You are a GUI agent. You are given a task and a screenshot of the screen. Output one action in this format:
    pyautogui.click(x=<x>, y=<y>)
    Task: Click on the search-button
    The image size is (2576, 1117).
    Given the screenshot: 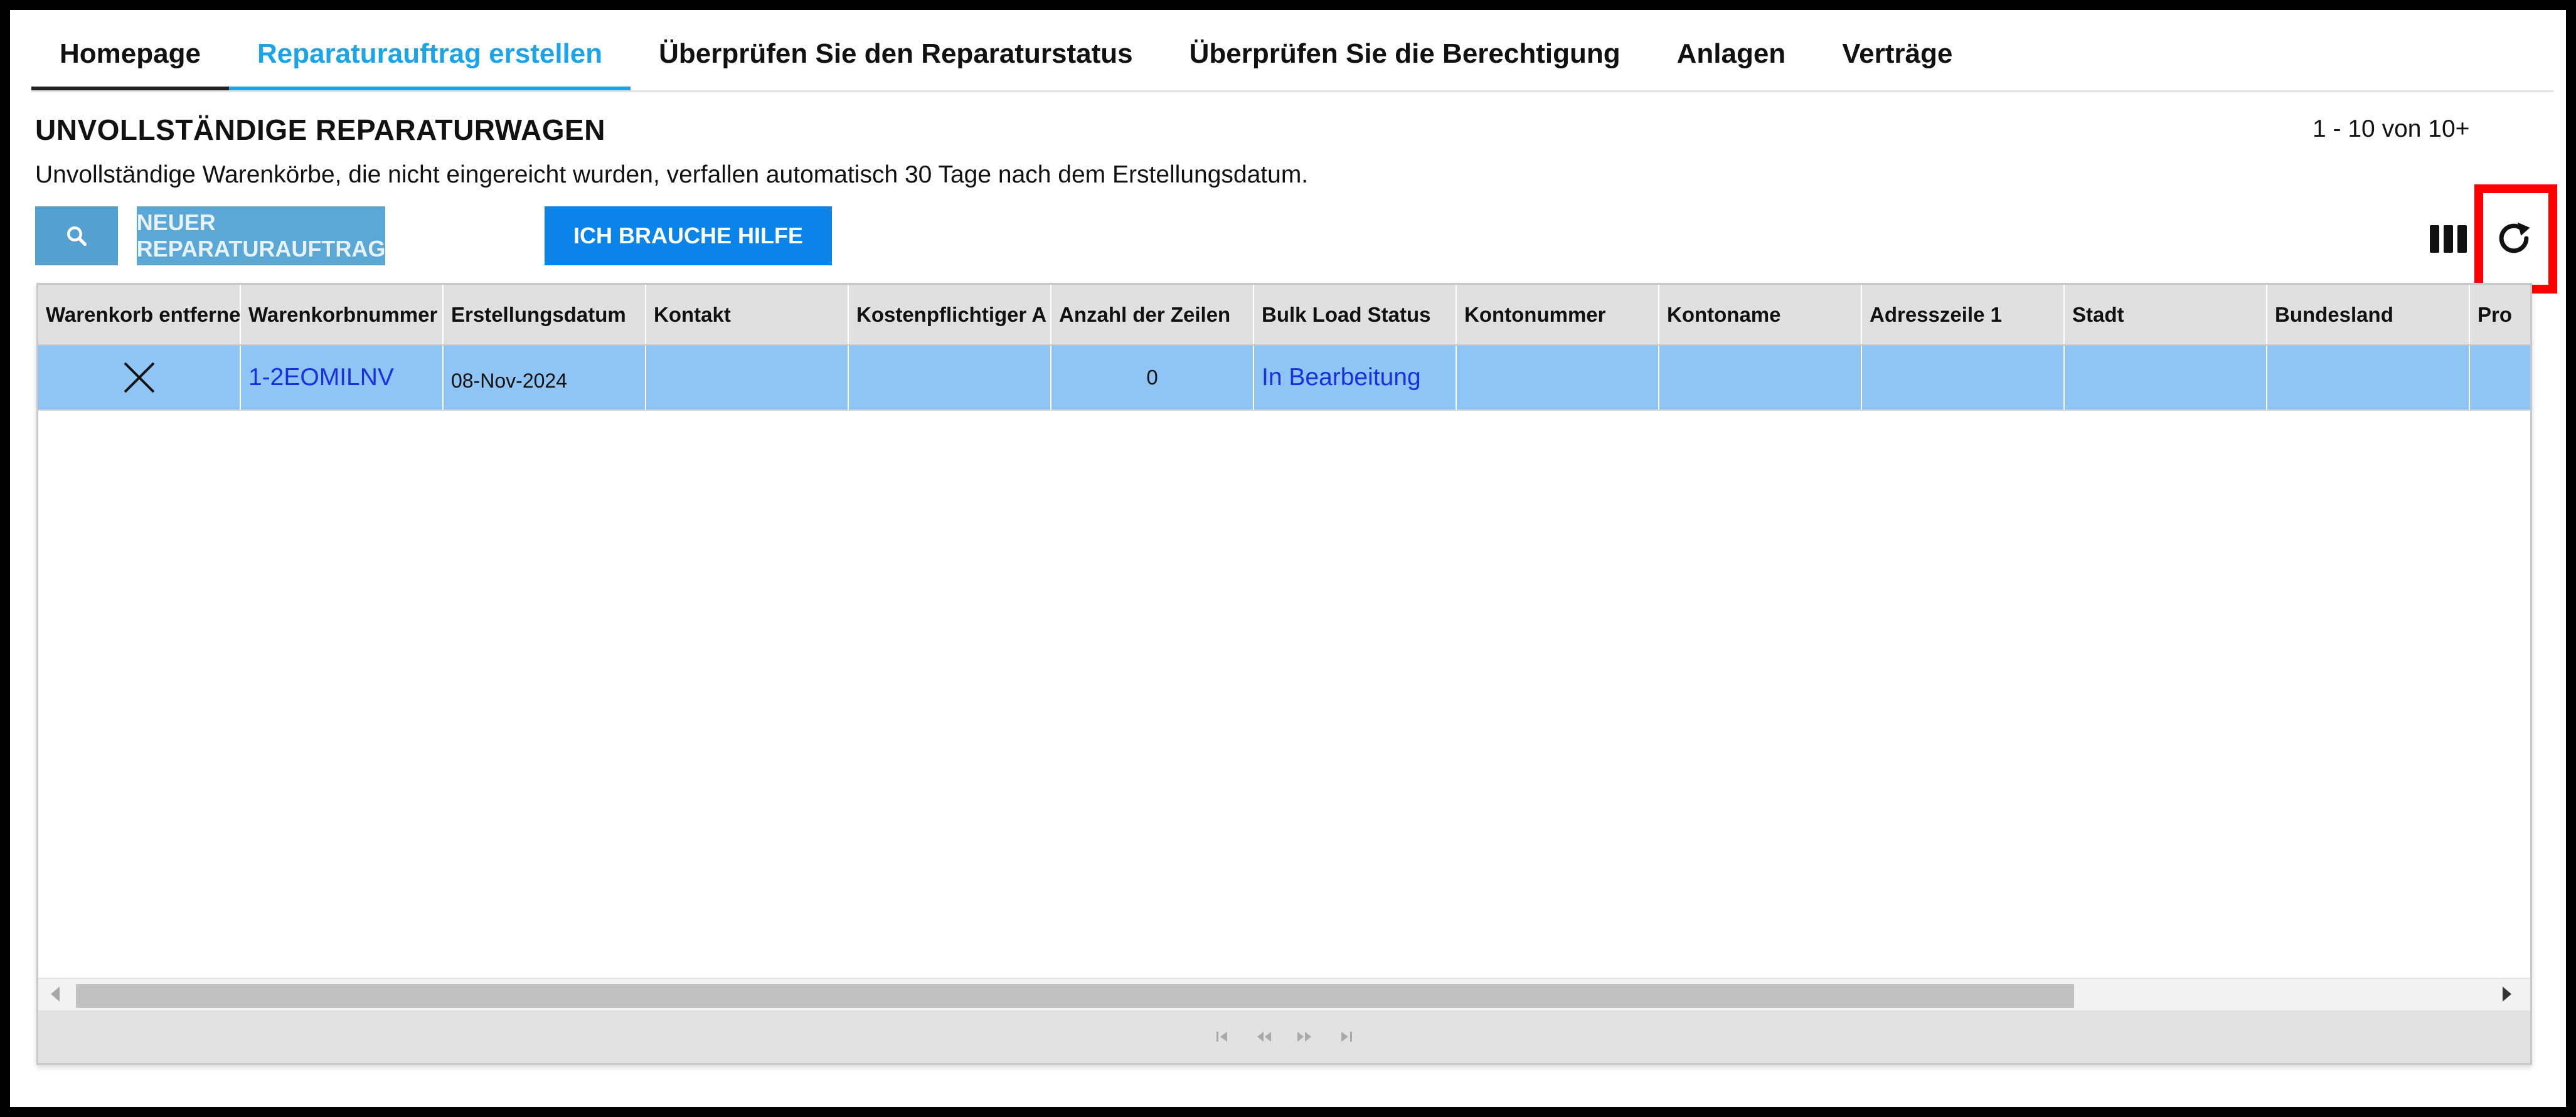 What is the action you would take?
    pyautogui.click(x=76, y=235)
    